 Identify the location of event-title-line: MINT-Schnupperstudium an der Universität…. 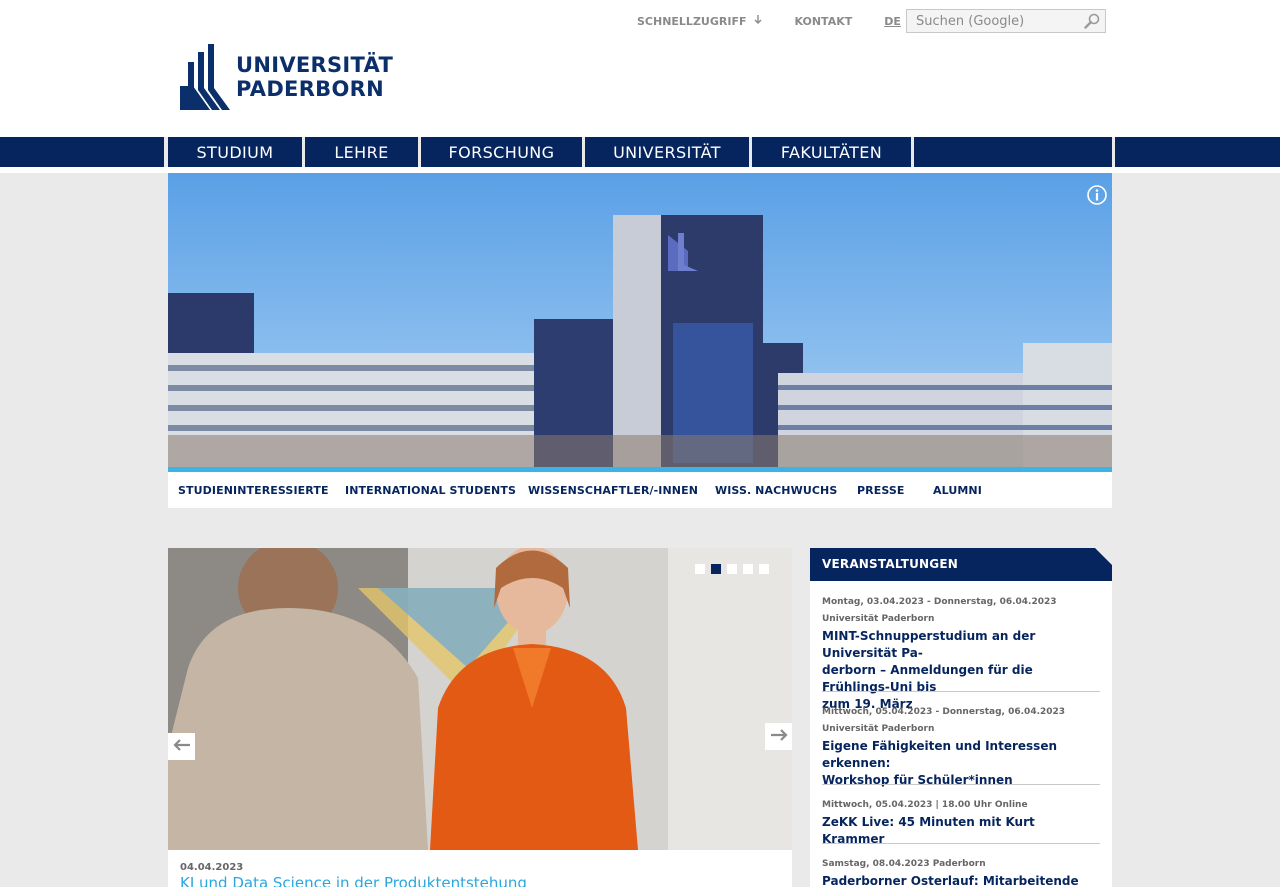
(929, 644).